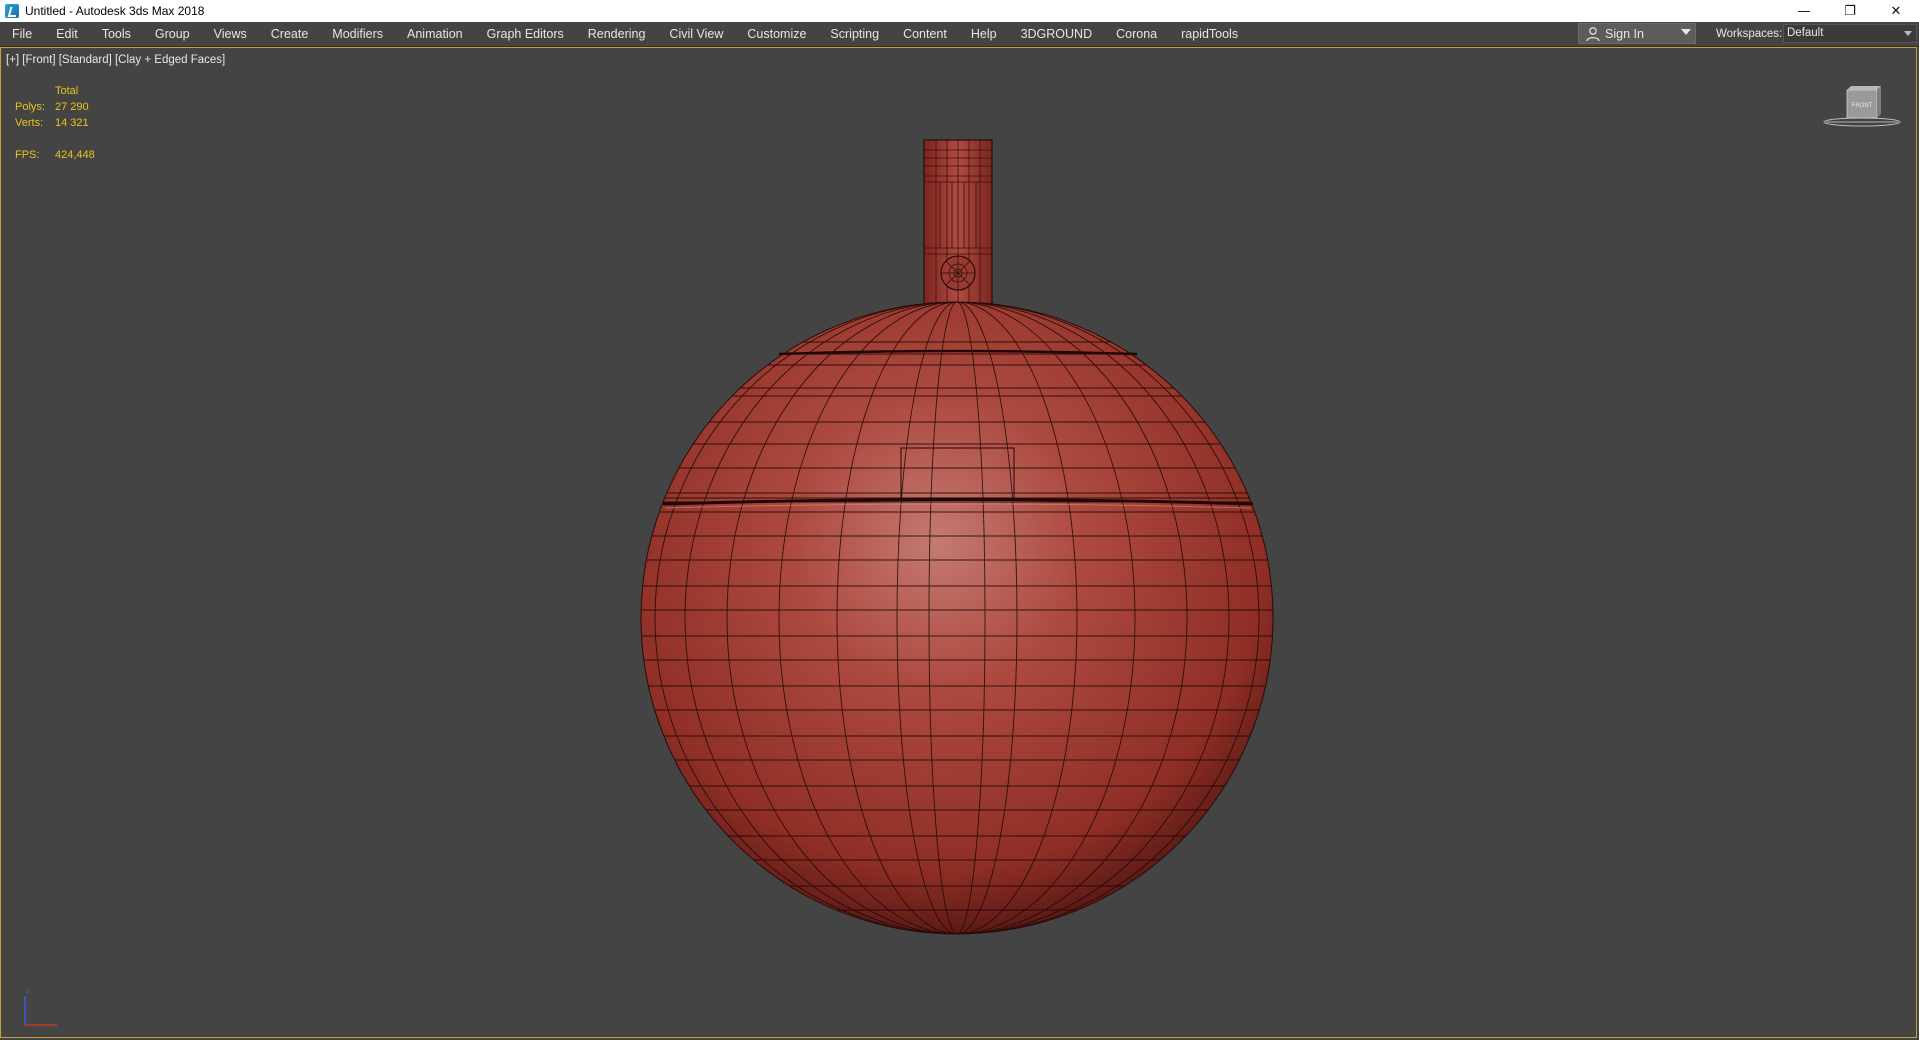  I want to click on menu-graph-editors: Graph Editors, so click(525, 34).